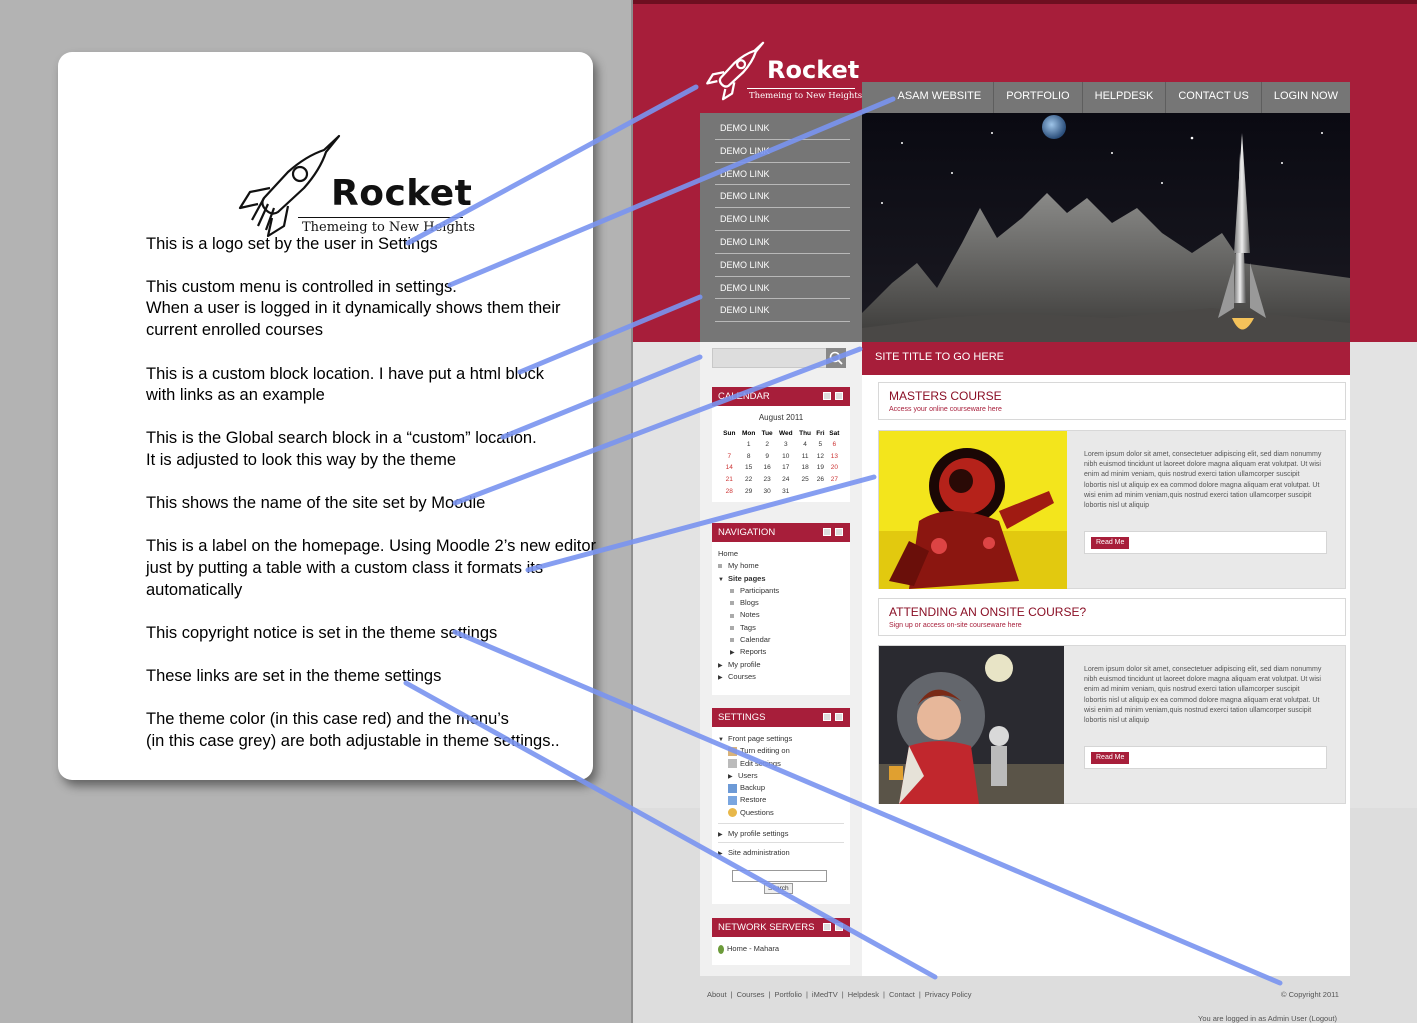  What do you see at coordinates (760, 590) in the screenshot?
I see `nav-participants-label: Participants` at bounding box center [760, 590].